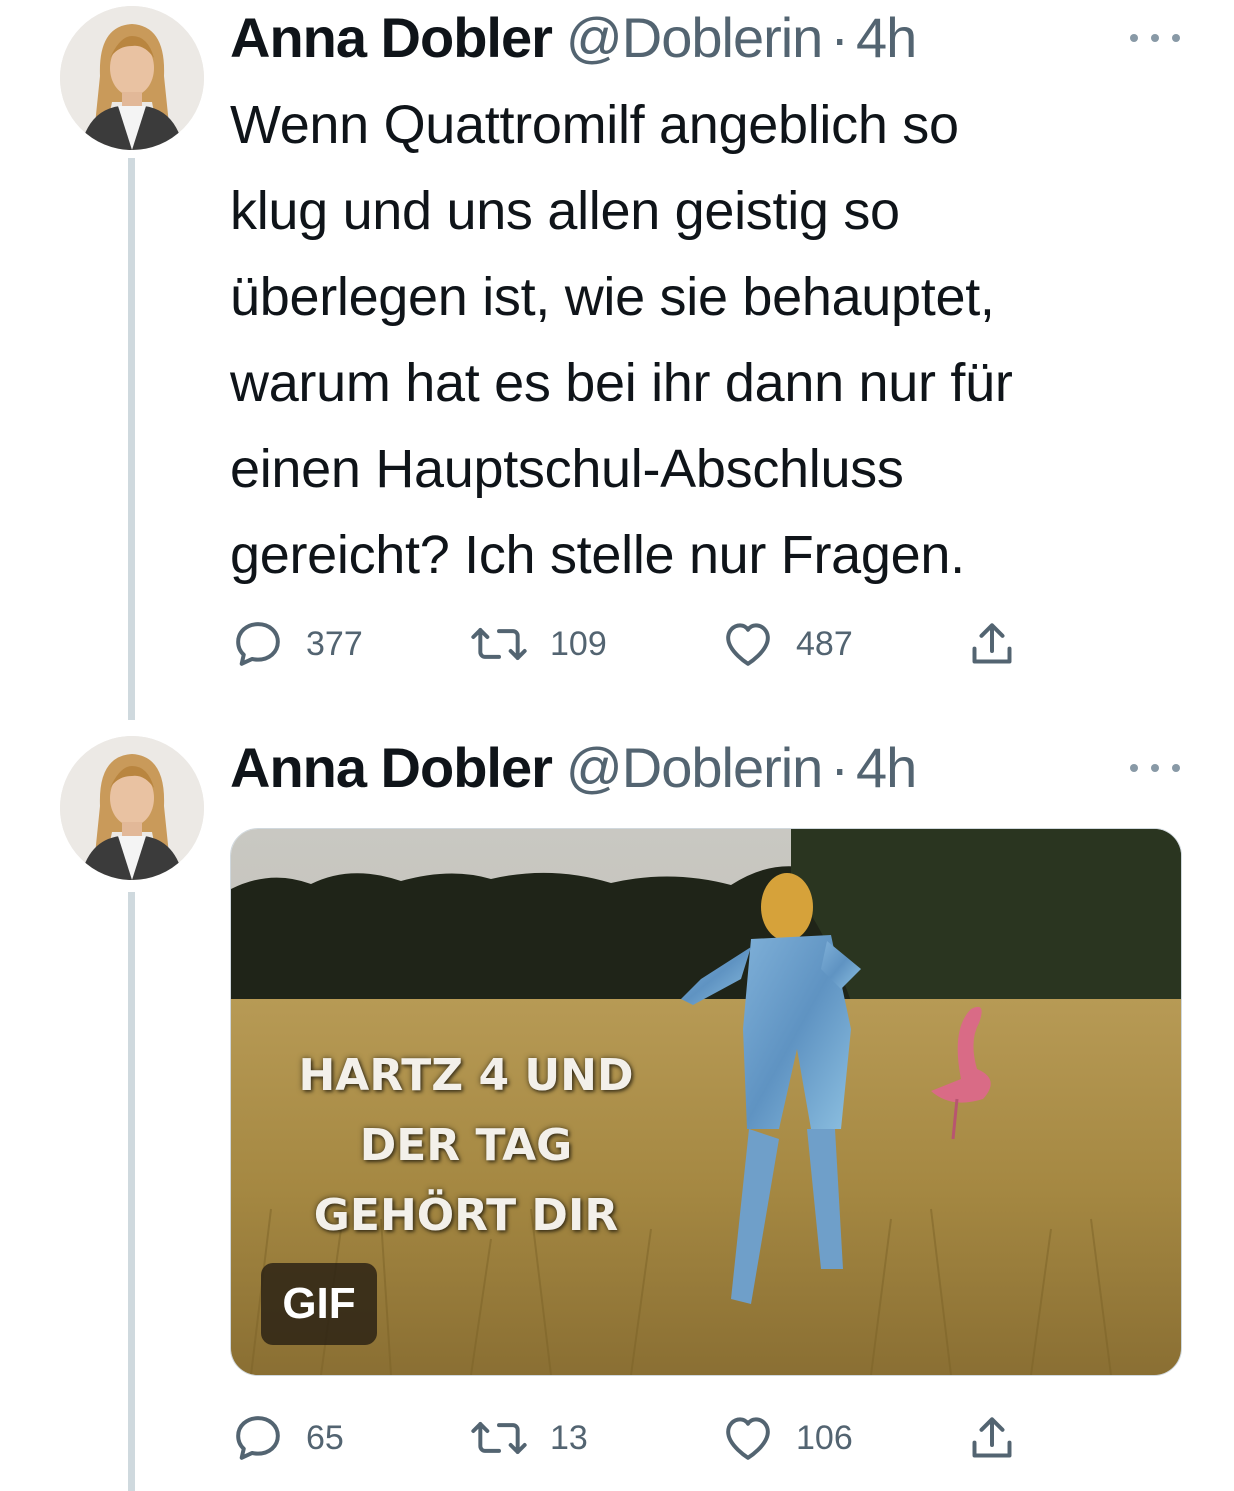  I want to click on gif-badge: GIF, so click(319, 1304).